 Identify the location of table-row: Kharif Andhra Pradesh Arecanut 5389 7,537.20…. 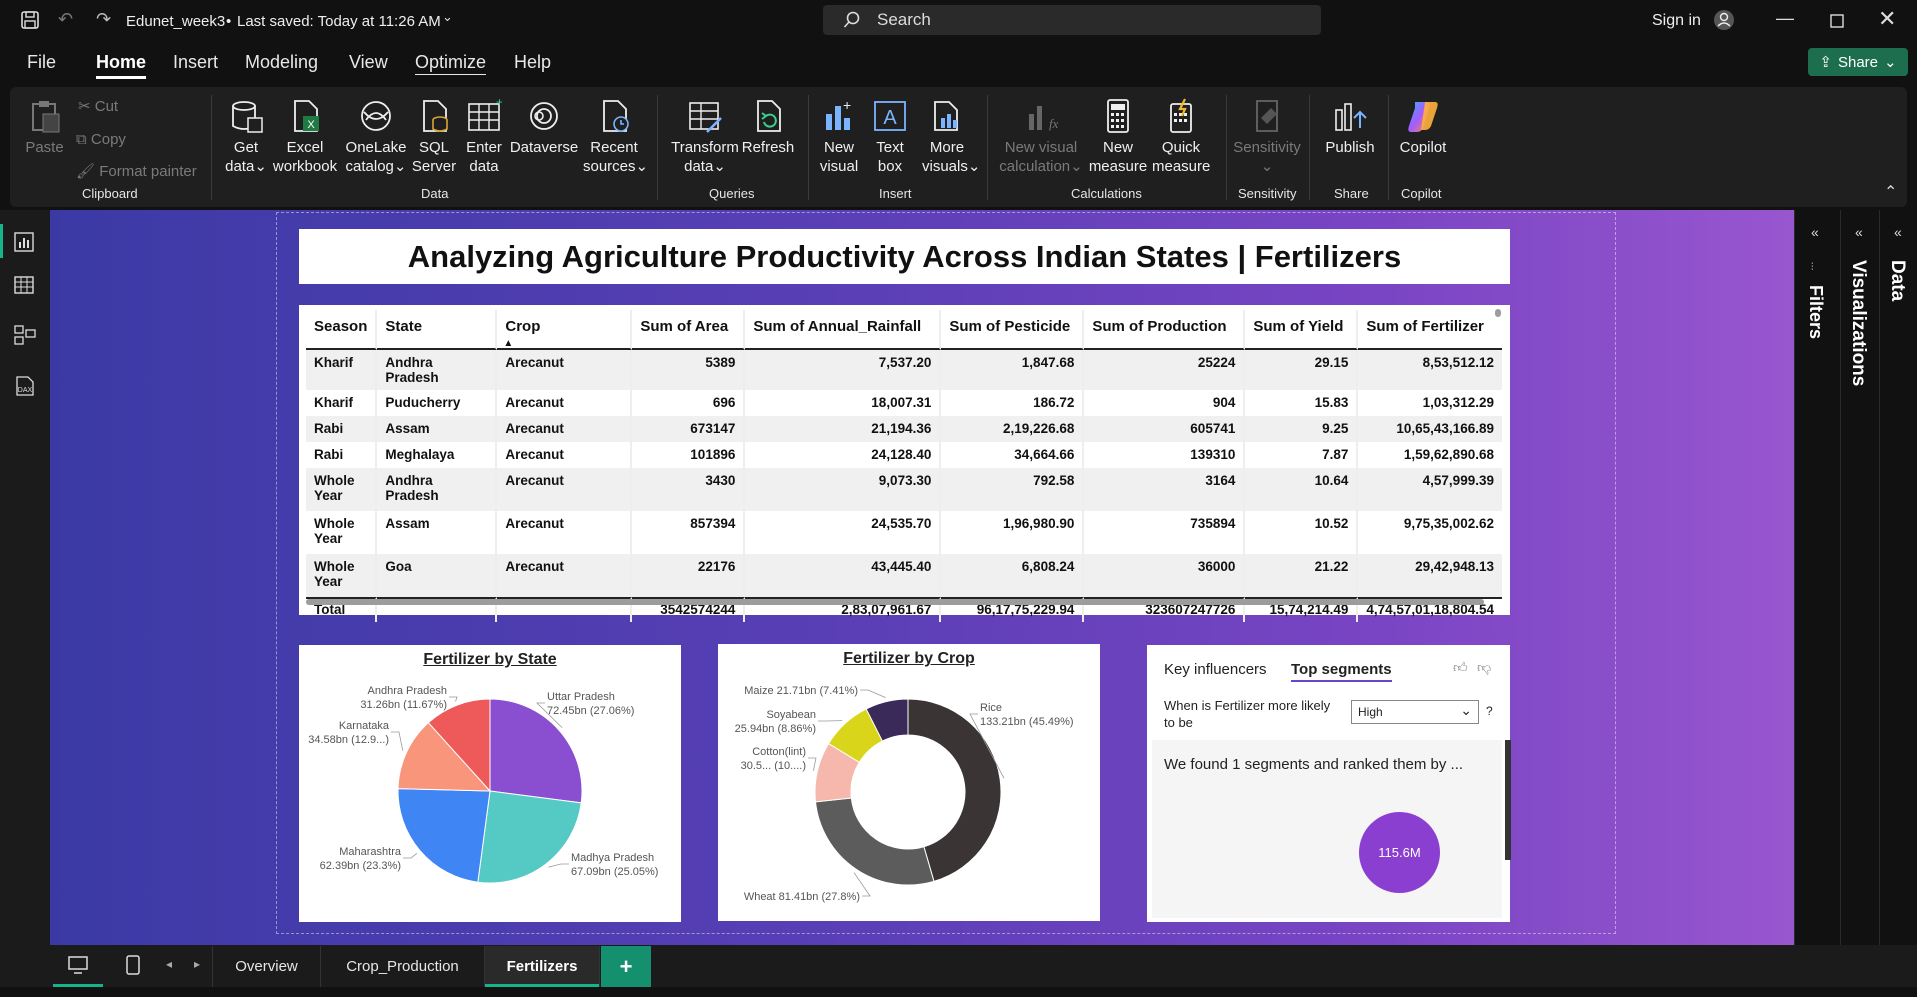
(904, 370).